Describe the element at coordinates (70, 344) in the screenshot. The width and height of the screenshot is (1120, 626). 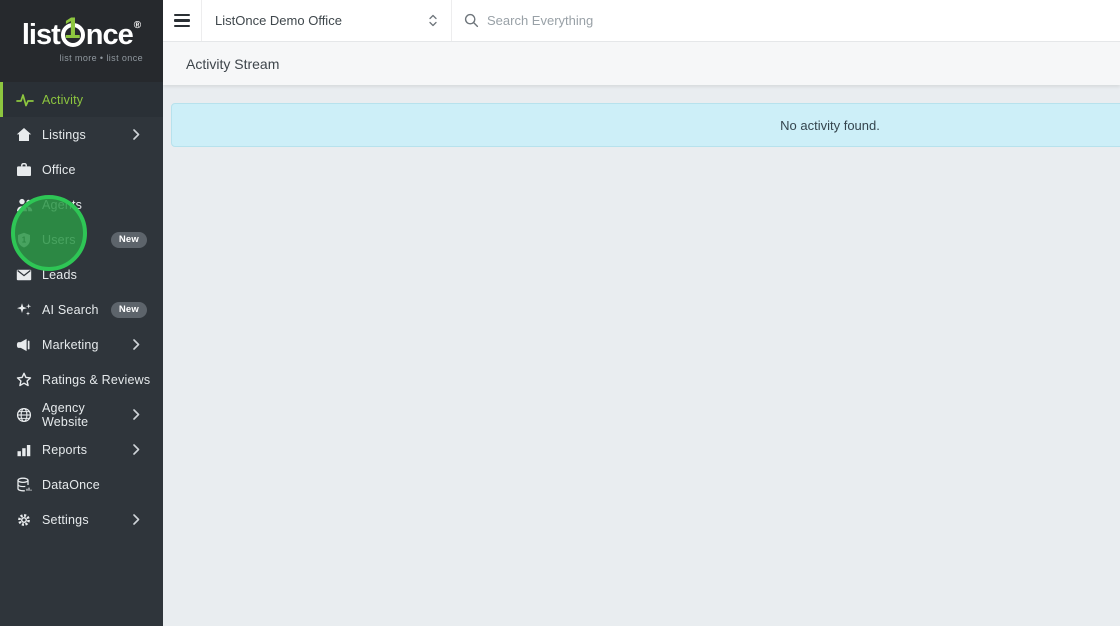
I see `sidebar-item-label: Marketing` at that location.